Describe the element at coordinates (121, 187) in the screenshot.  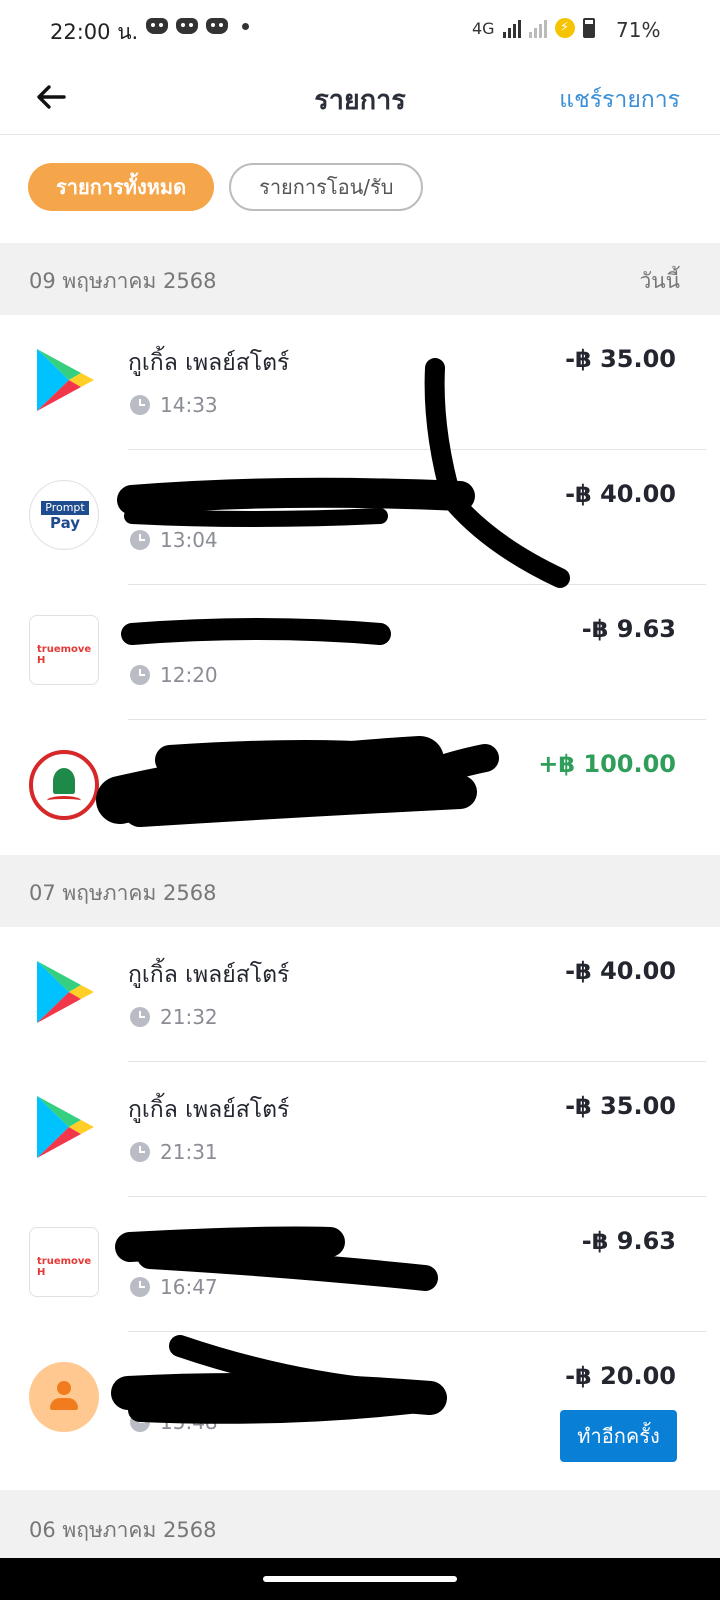
I see `filter-all-chip: รายการทั้งหมด` at that location.